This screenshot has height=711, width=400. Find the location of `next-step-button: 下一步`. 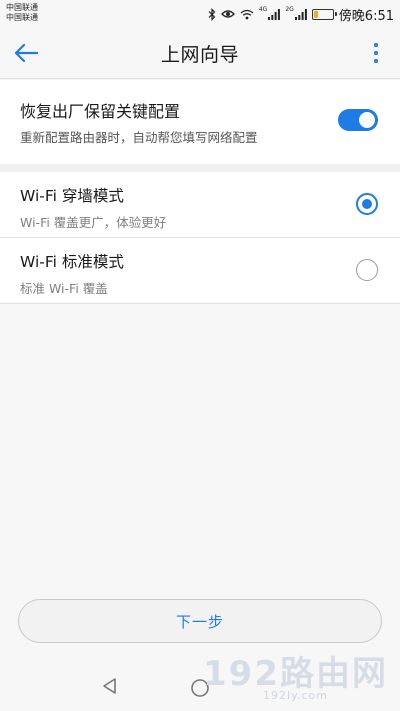

next-step-button: 下一步 is located at coordinates (200, 621).